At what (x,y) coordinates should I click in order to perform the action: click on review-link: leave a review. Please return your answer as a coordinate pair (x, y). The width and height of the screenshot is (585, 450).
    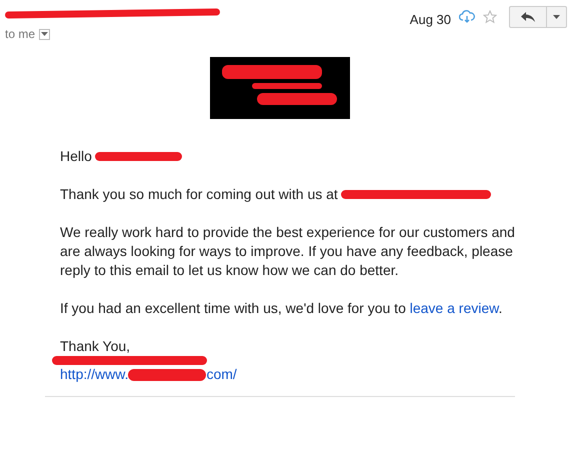
    Looking at the image, I should click on (454, 308).